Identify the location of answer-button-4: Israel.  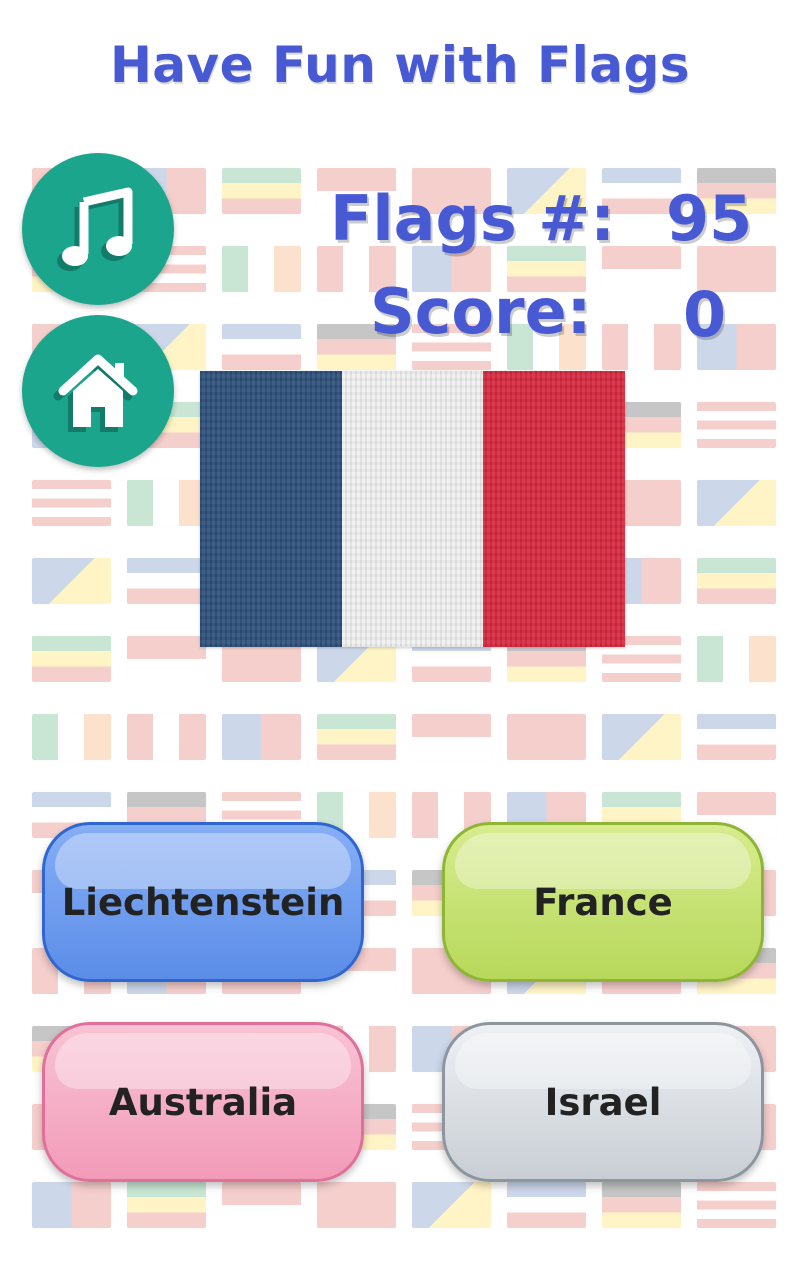
(603, 1102).